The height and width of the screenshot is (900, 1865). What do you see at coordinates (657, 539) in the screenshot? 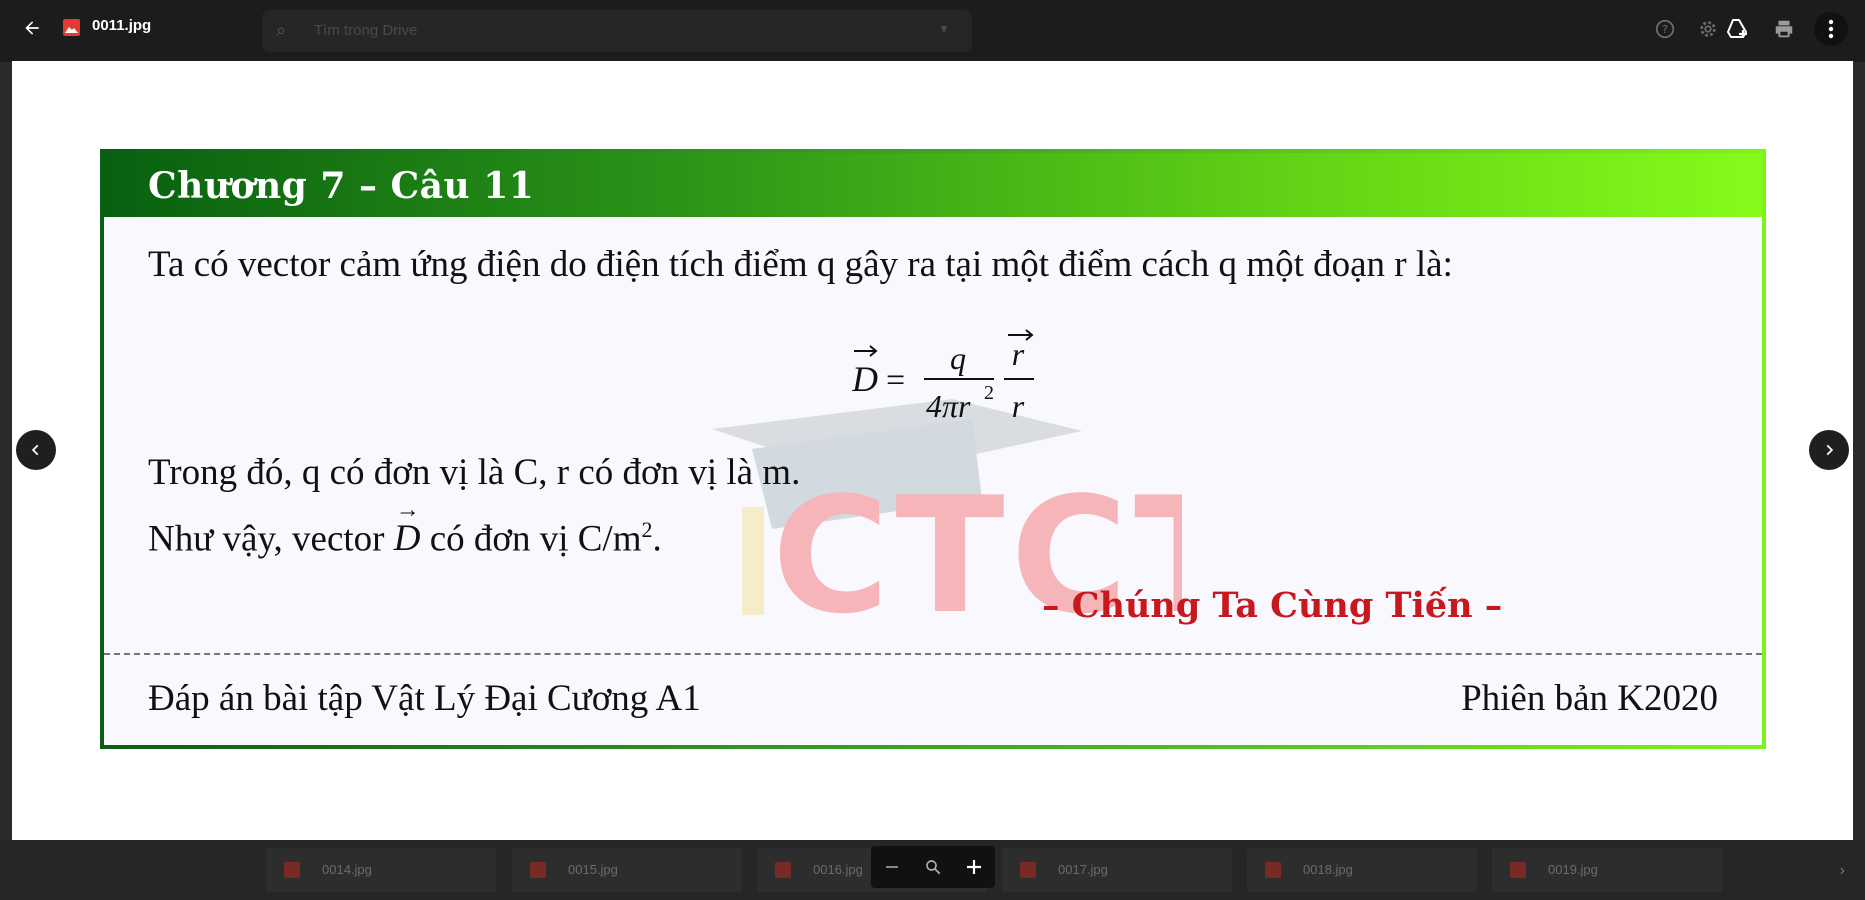
I see `line3-end: .` at bounding box center [657, 539].